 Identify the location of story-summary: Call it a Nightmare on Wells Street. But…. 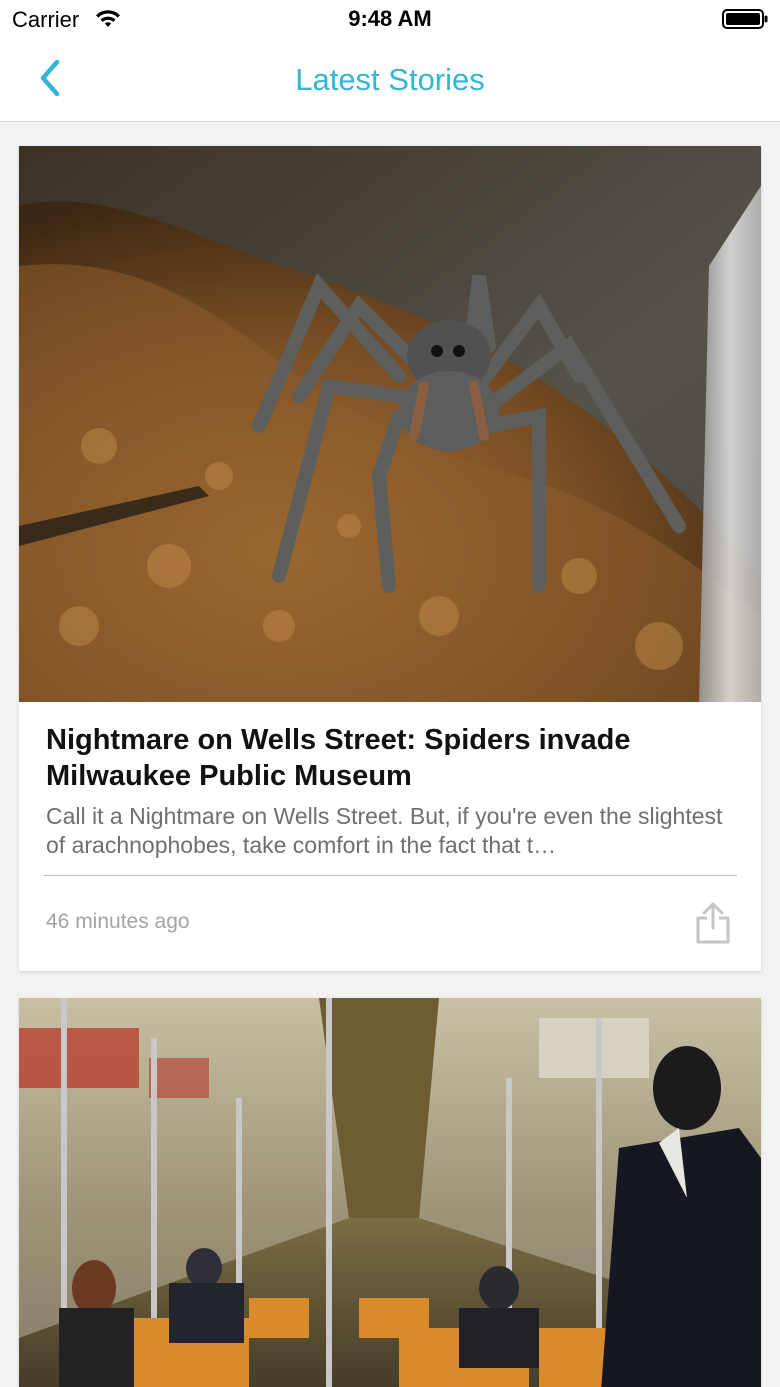
(384, 830).